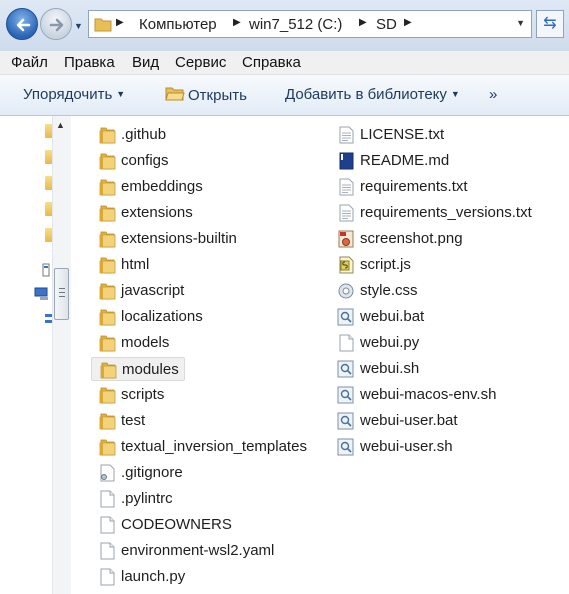  Describe the element at coordinates (295, 24) in the screenshot. I see `breadcrumb-drive: win7_512 (C:)` at that location.